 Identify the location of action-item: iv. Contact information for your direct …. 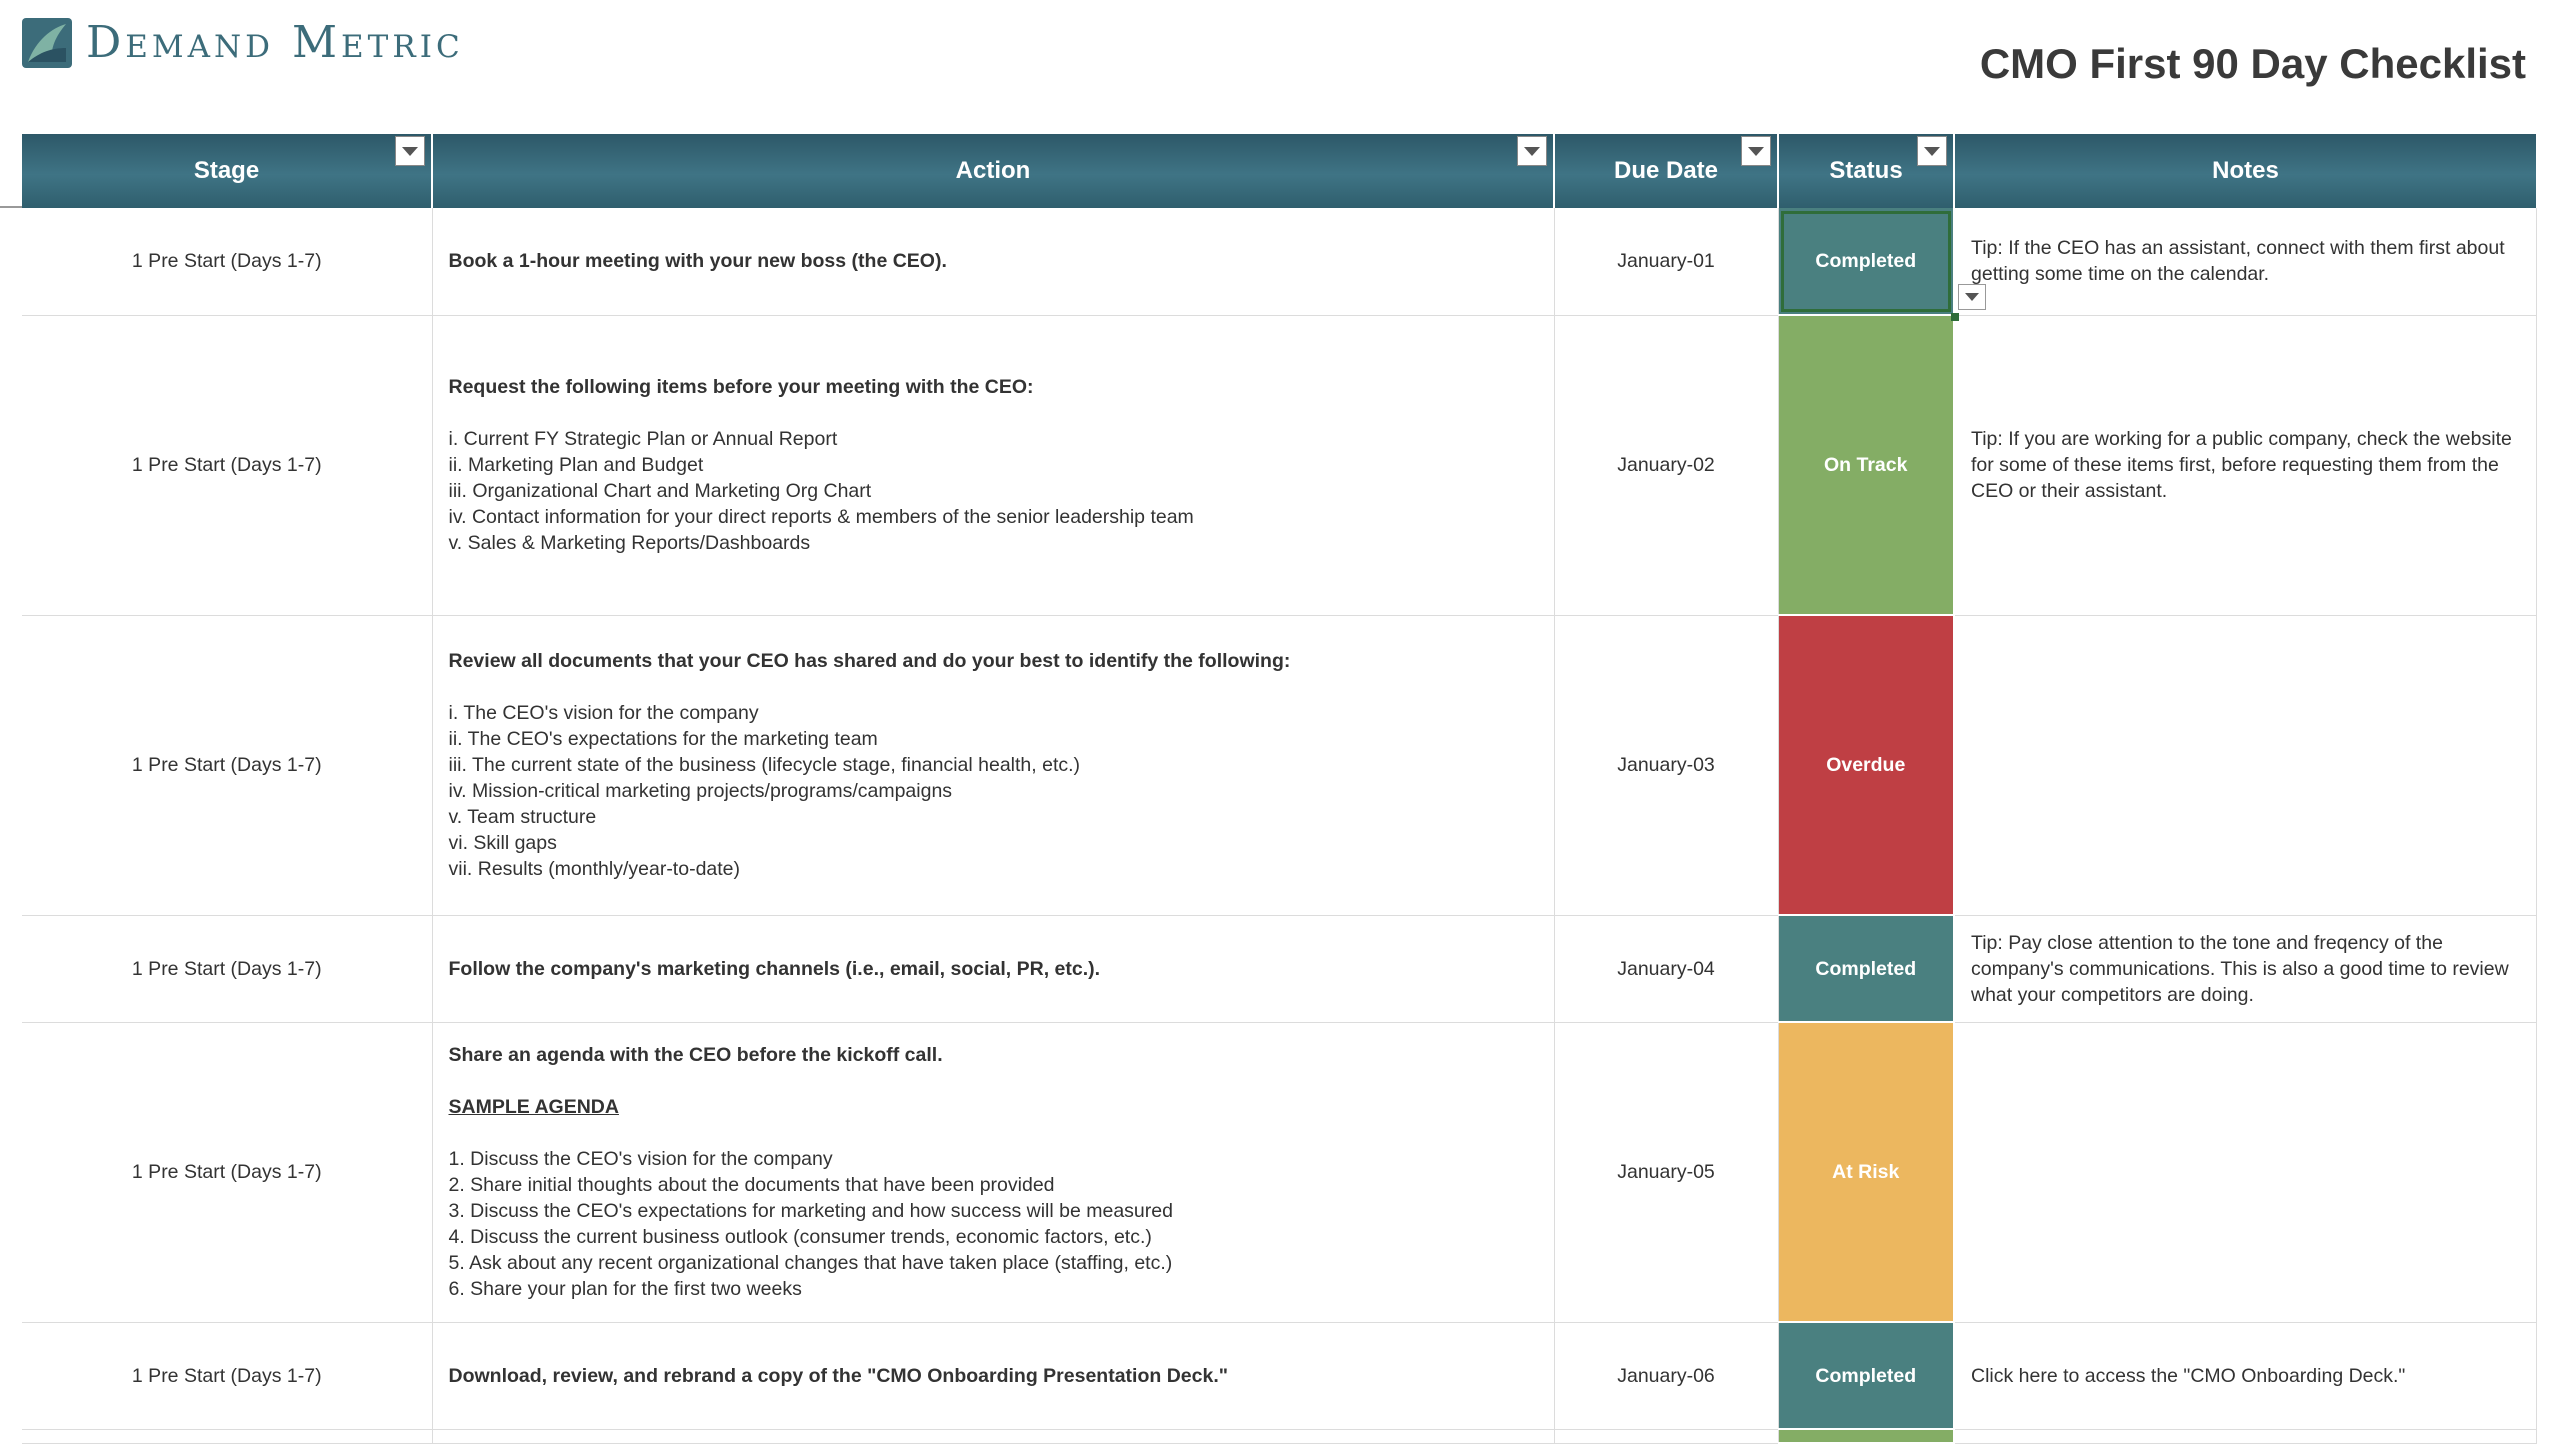
(821, 517).